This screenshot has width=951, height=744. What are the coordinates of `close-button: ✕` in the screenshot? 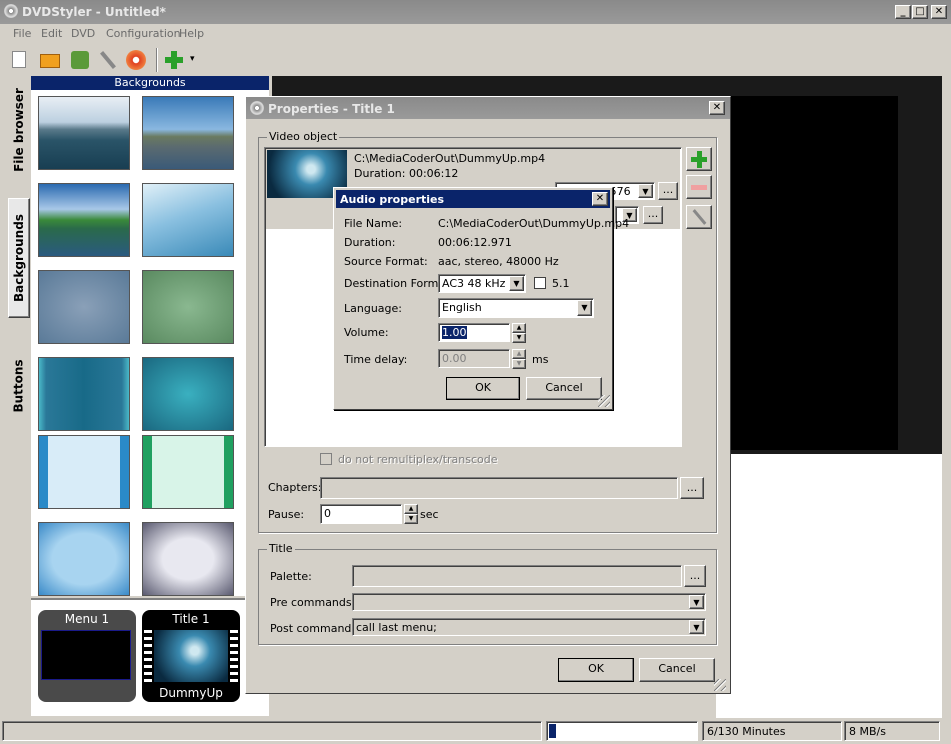 It's located at (939, 12).